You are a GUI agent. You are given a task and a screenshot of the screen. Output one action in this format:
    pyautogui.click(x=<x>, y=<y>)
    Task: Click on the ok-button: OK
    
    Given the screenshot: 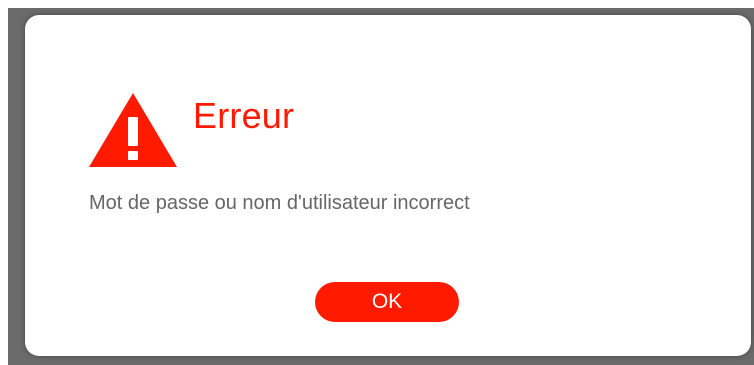 What is the action you would take?
    pyautogui.click(x=387, y=302)
    